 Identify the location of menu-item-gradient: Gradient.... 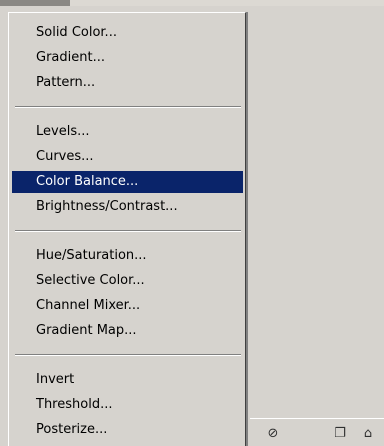
(127, 58).